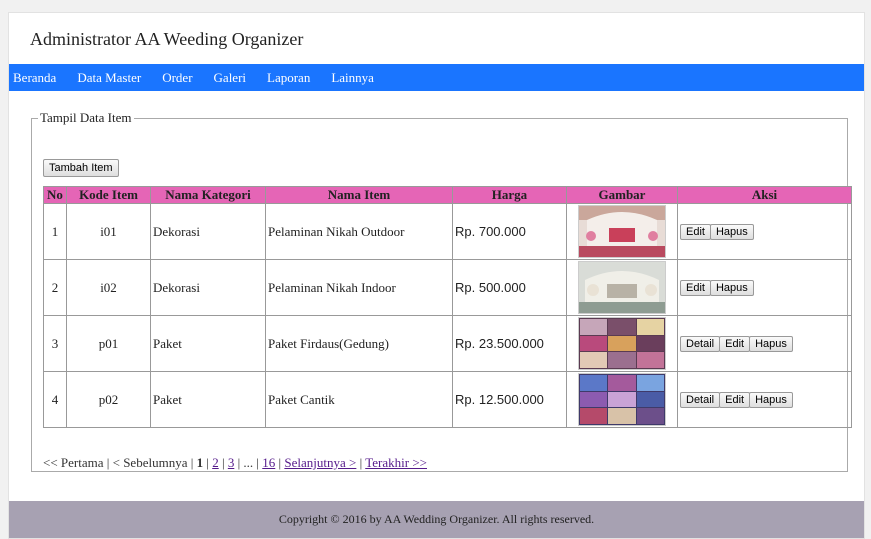  I want to click on cell-harga: Rp. 12.500.000, so click(509, 399).